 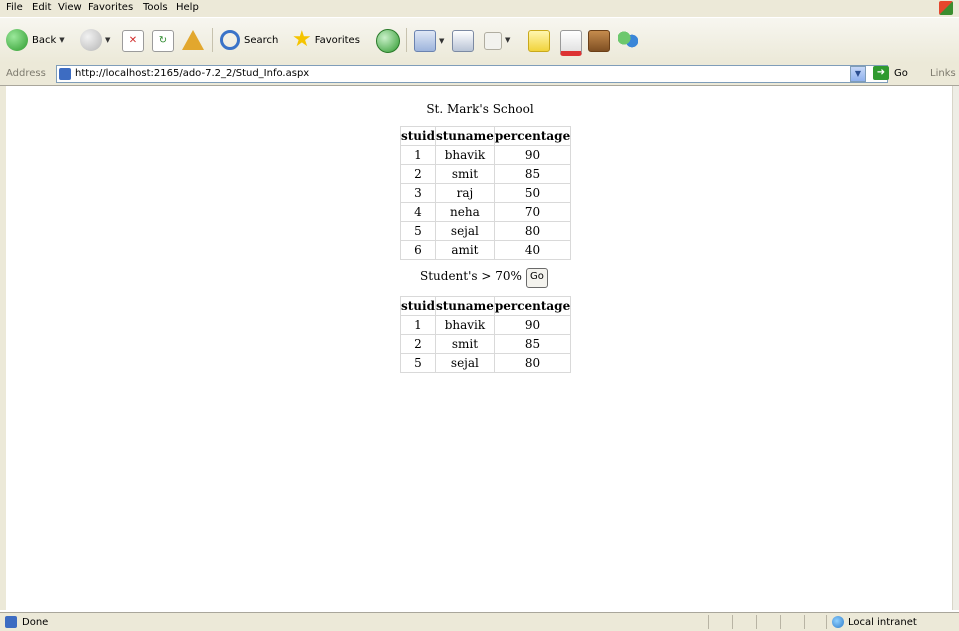 I want to click on discuss-button, so click(x=539, y=41).